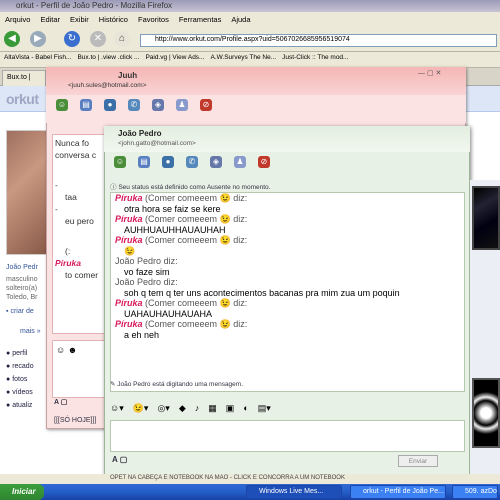  I want to click on profile-gender: masculino, so click(22, 279).